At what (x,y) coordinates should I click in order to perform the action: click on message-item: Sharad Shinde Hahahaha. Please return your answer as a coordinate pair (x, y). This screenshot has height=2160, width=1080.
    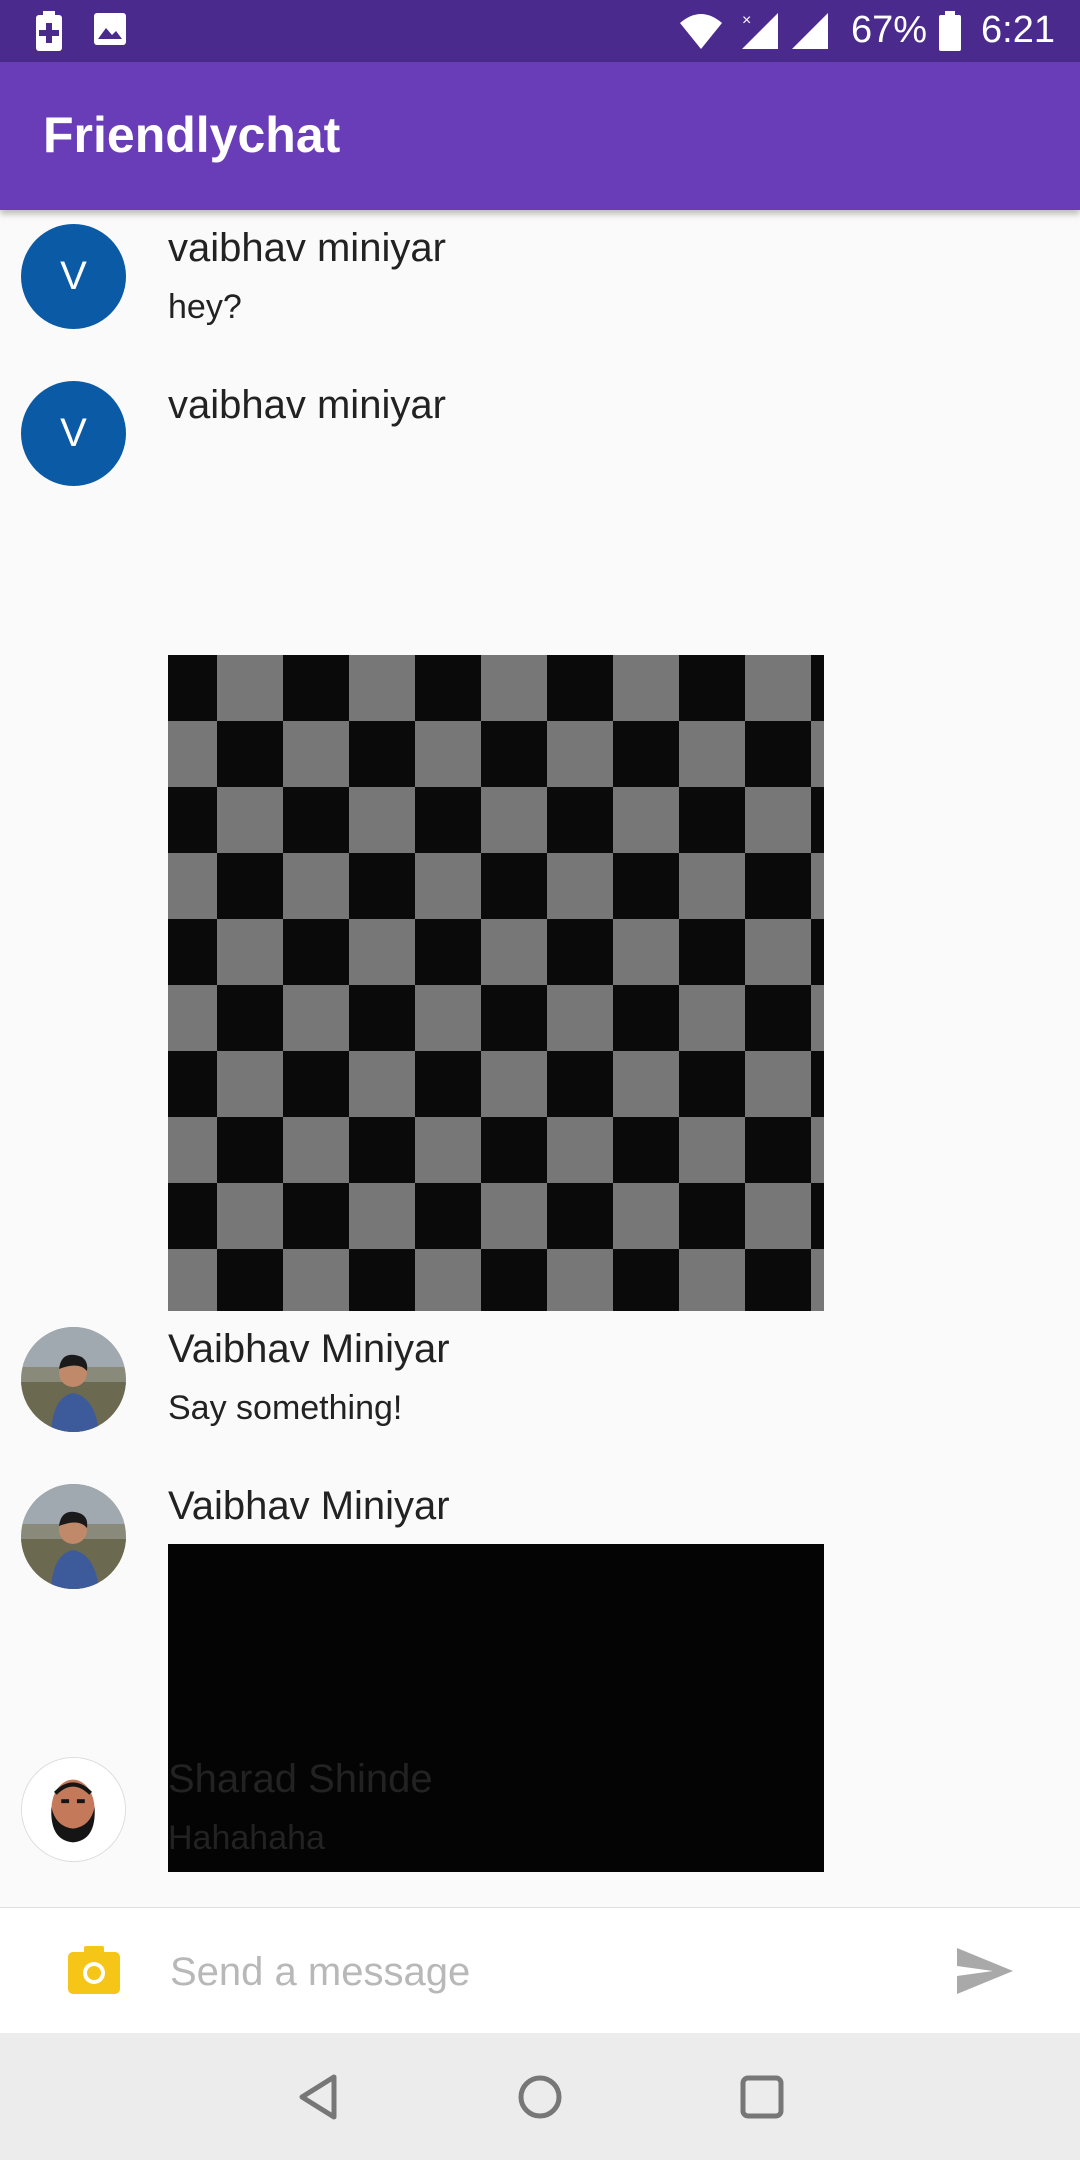
    Looking at the image, I should click on (540, 1832).